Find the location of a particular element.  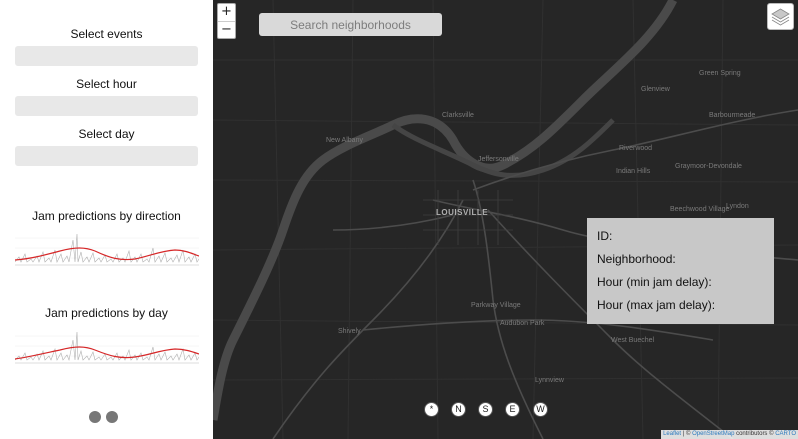

zoom-out-button: − is located at coordinates (226, 29).